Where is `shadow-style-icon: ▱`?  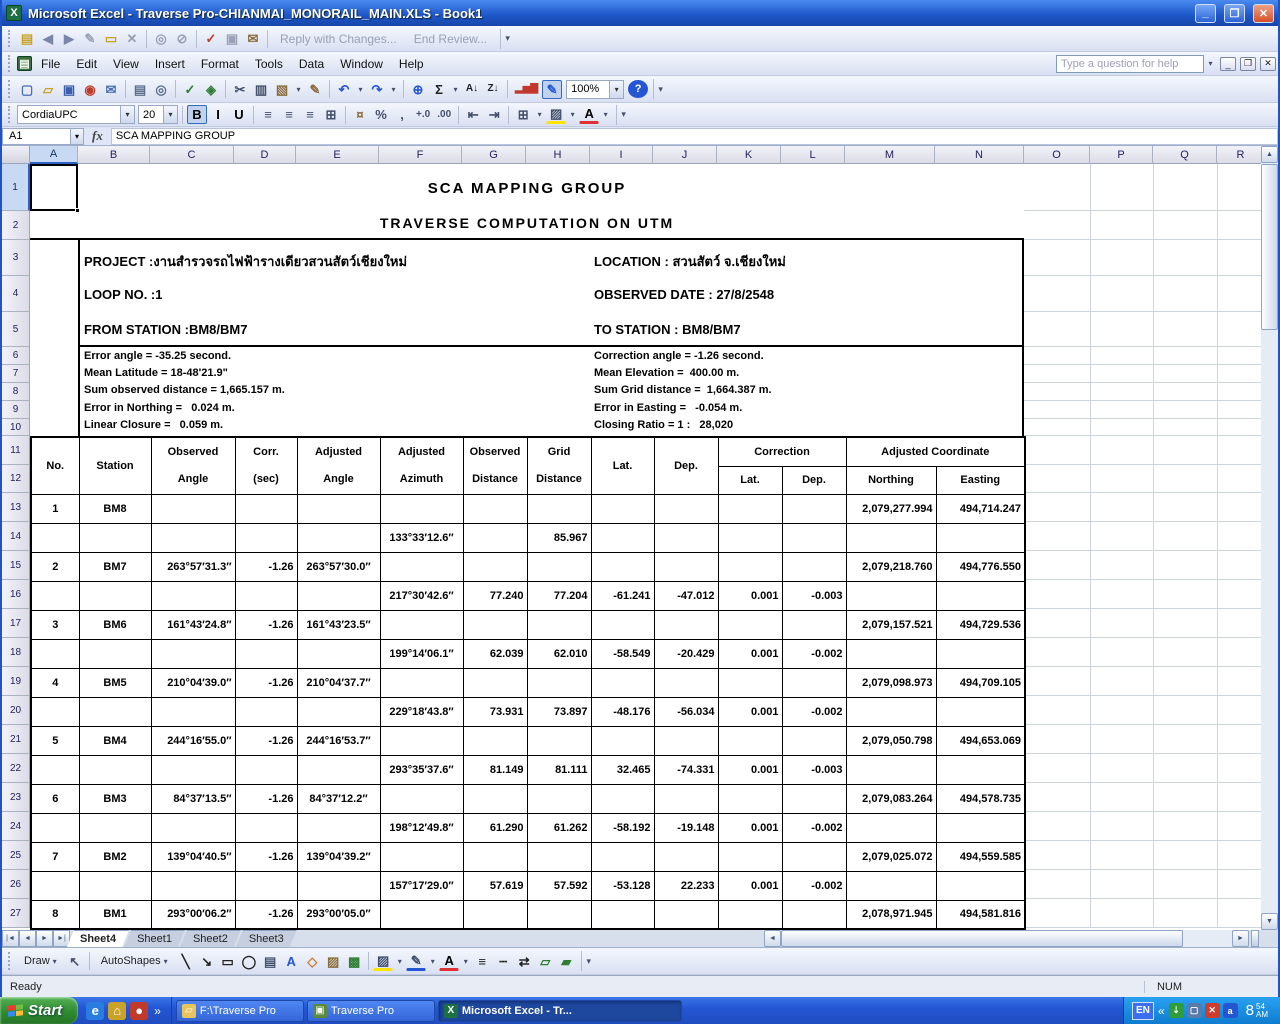 shadow-style-icon: ▱ is located at coordinates (545, 961).